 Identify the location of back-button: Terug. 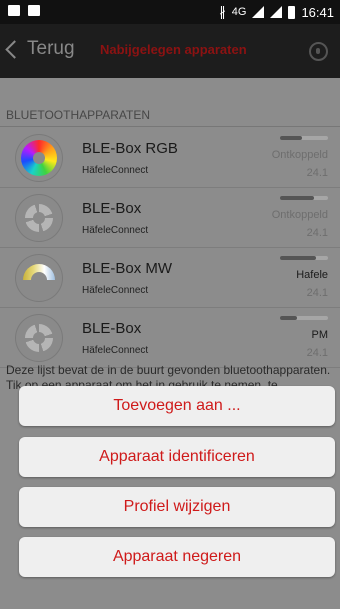
(40, 49).